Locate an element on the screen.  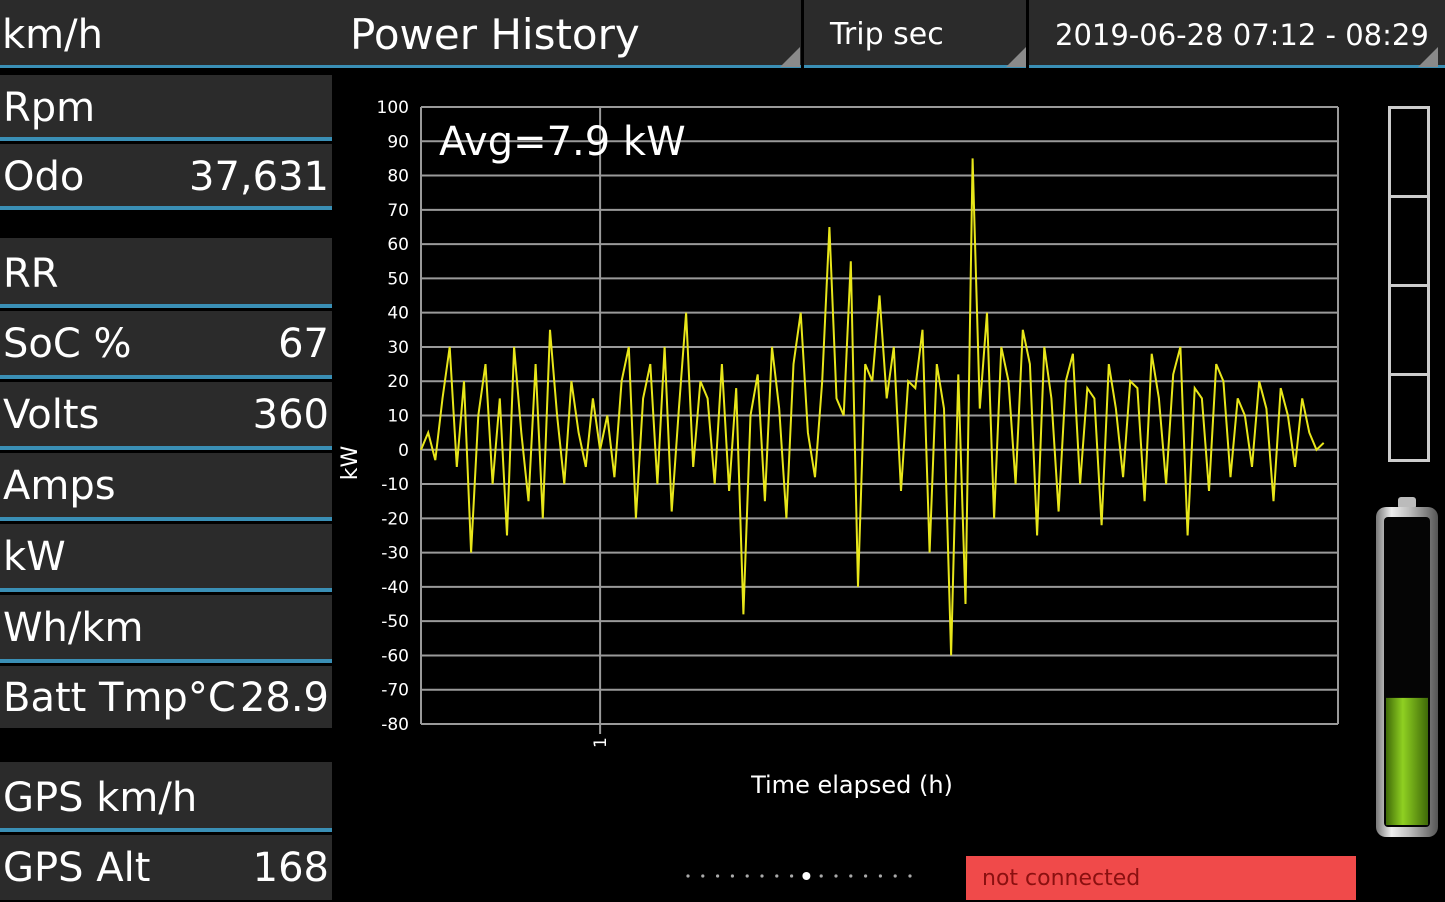
readout-odo: Odo 37,631 is located at coordinates (166, 177).